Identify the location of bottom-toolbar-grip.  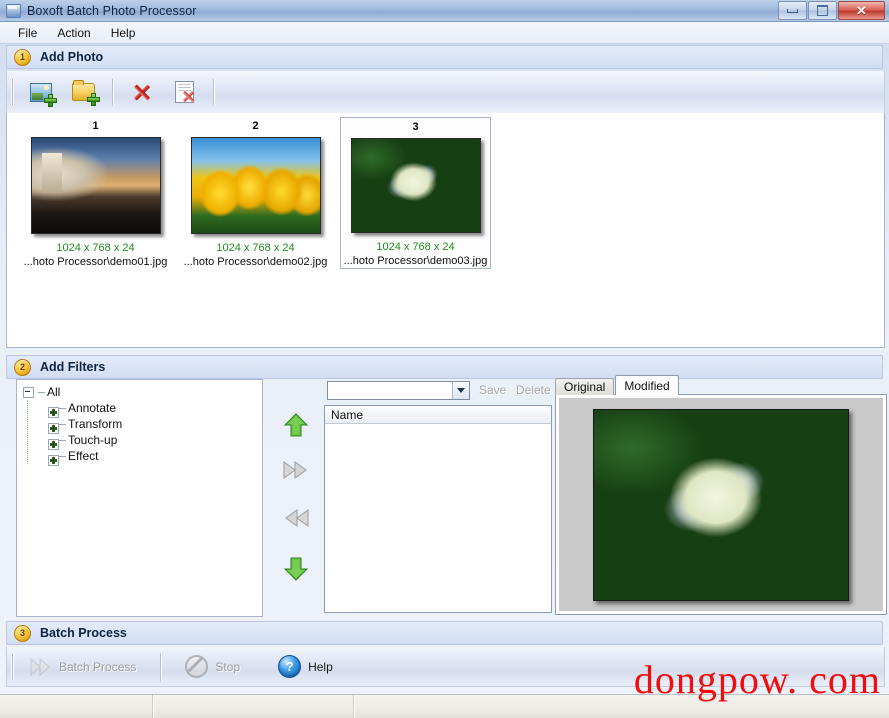
(12, 666).